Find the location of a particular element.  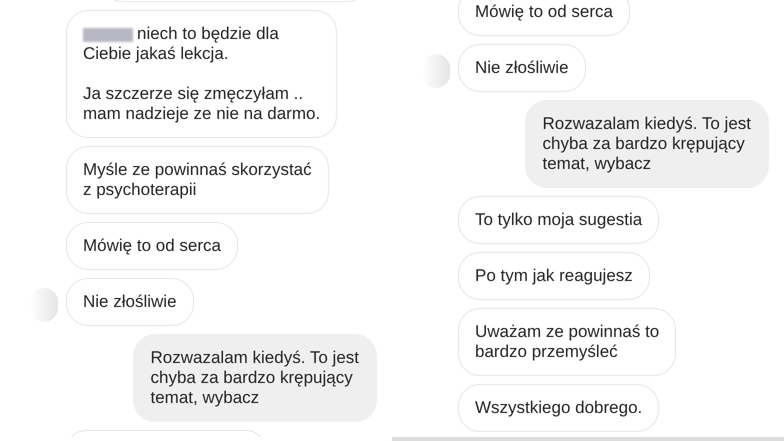

message-bubble: Uważam ze powinnaś to bardzo przemyśleć is located at coordinates (567, 342).